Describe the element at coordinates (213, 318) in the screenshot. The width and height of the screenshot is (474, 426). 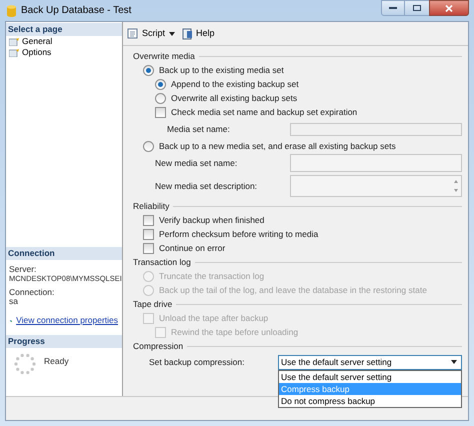
I see `option-label: Unload the tape after backup` at that location.